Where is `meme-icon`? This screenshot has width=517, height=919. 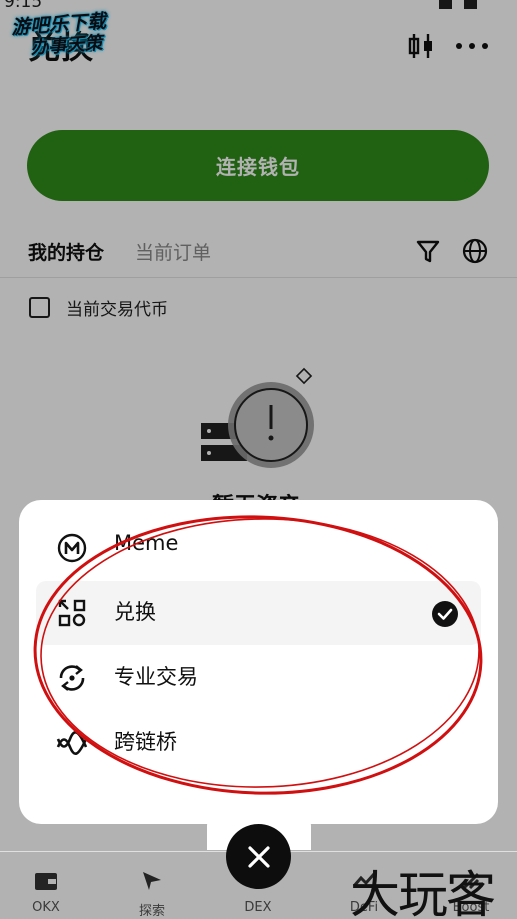
meme-icon is located at coordinates (72, 548).